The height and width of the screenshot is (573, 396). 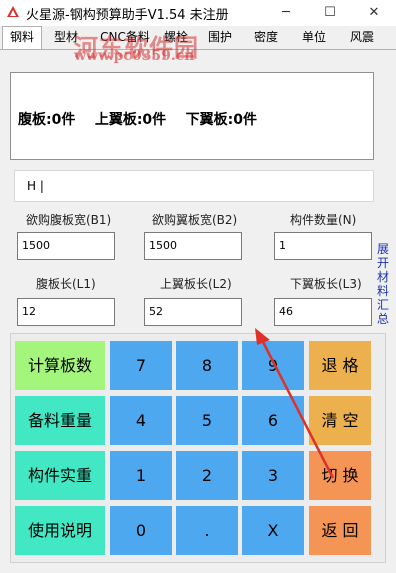 I want to click on close-button: ✕, so click(x=374, y=13).